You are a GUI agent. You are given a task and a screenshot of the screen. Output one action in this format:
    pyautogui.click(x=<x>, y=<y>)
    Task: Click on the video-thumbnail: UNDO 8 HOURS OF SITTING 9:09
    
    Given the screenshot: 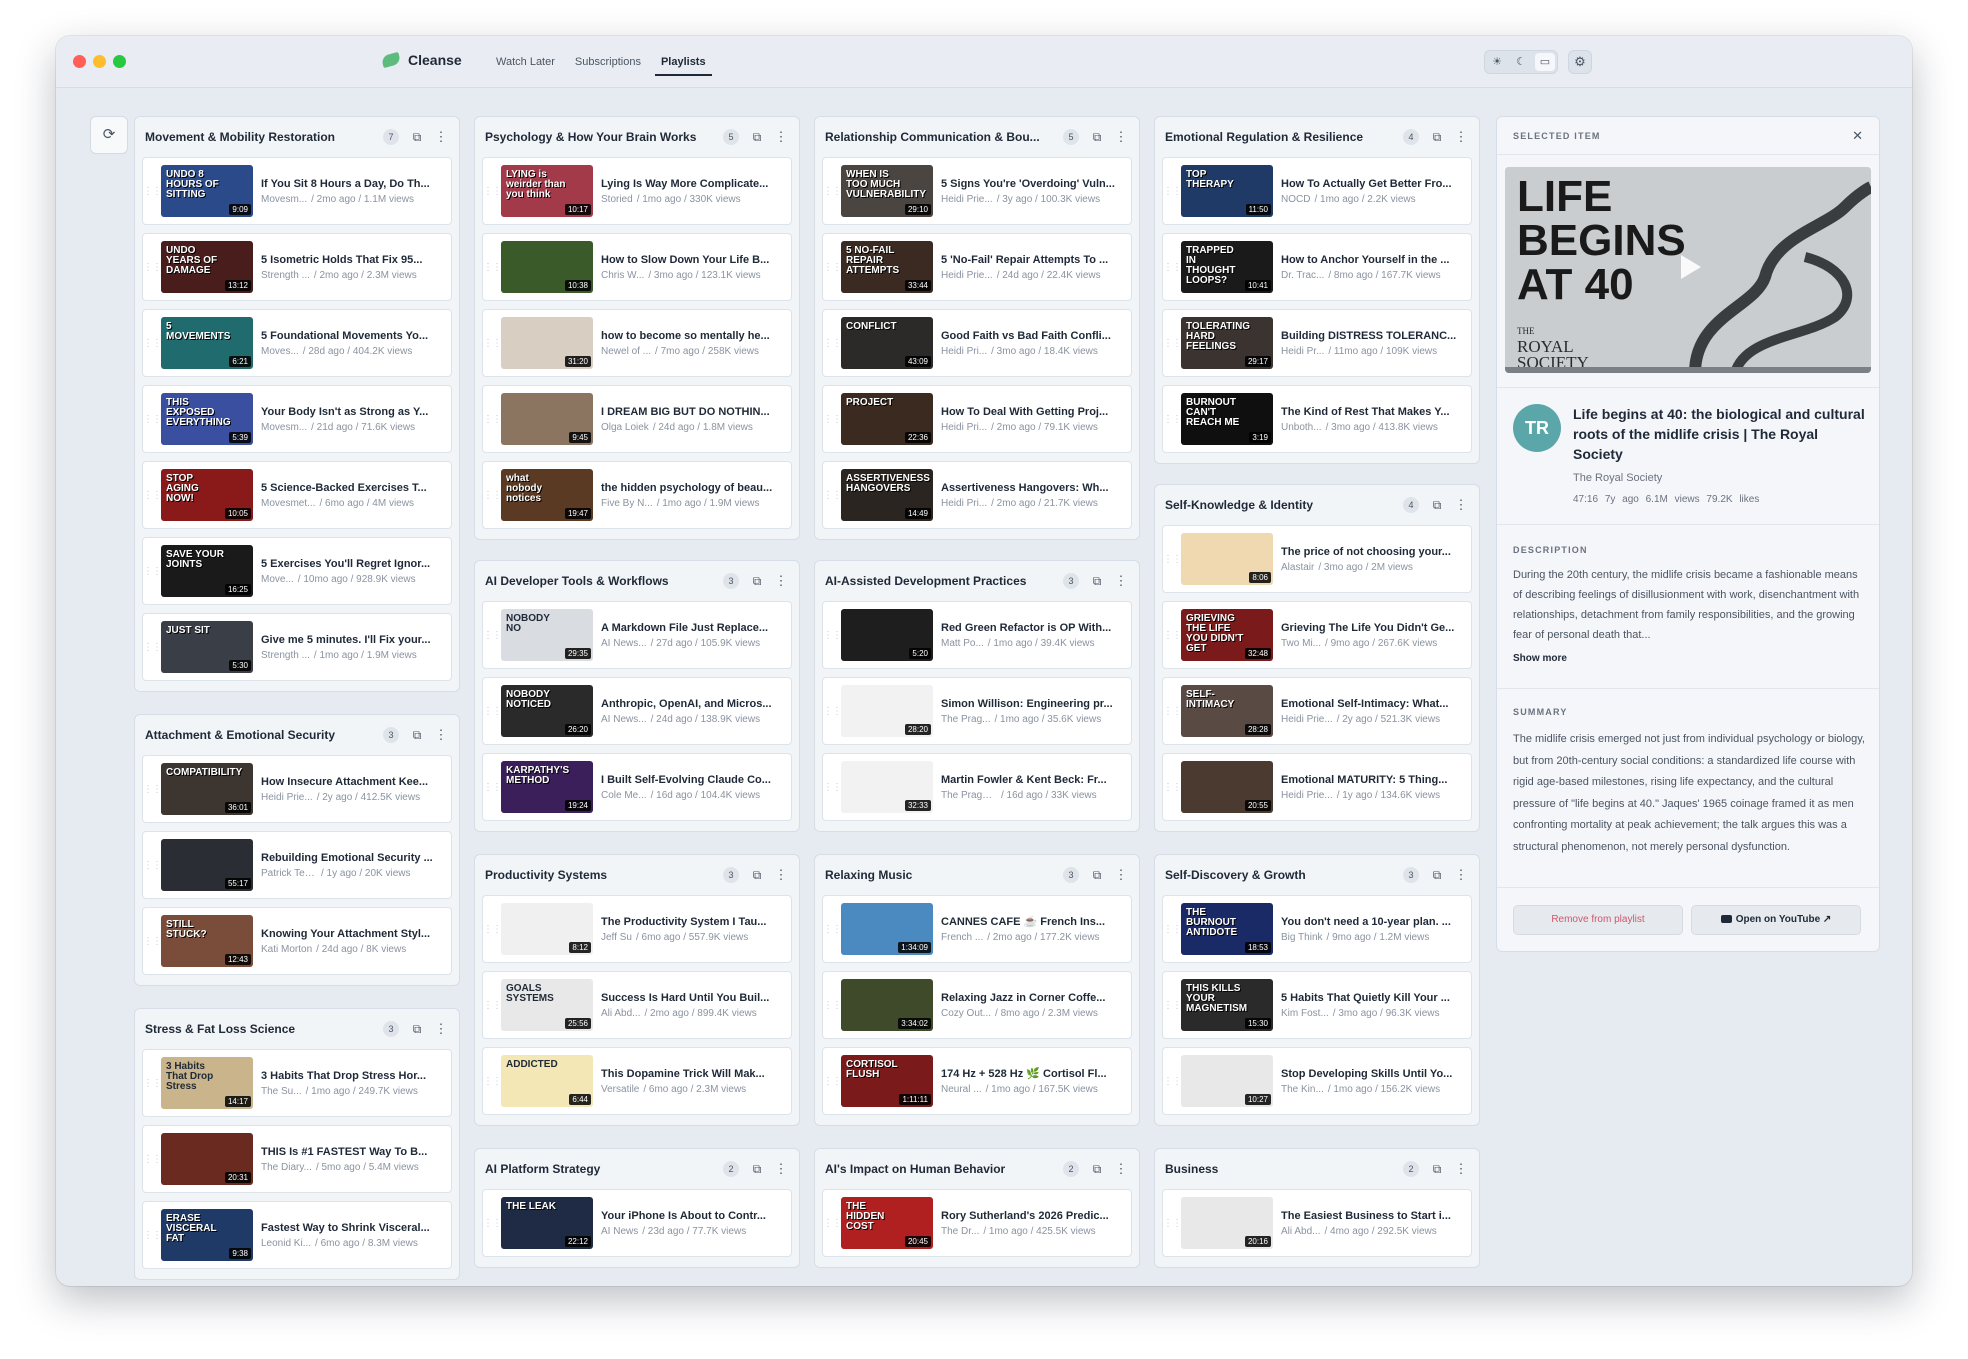 What is the action you would take?
    pyautogui.click(x=207, y=191)
    